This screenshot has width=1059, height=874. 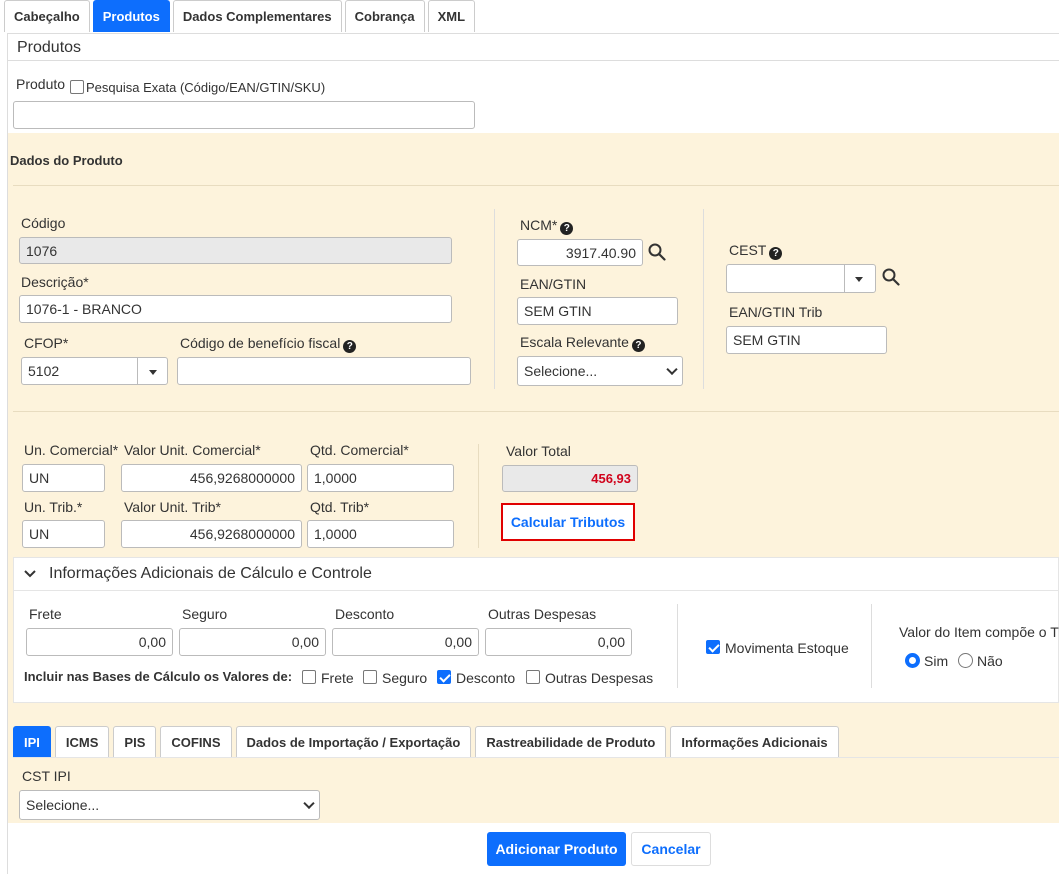 I want to click on product-search-input, so click(x=244, y=115).